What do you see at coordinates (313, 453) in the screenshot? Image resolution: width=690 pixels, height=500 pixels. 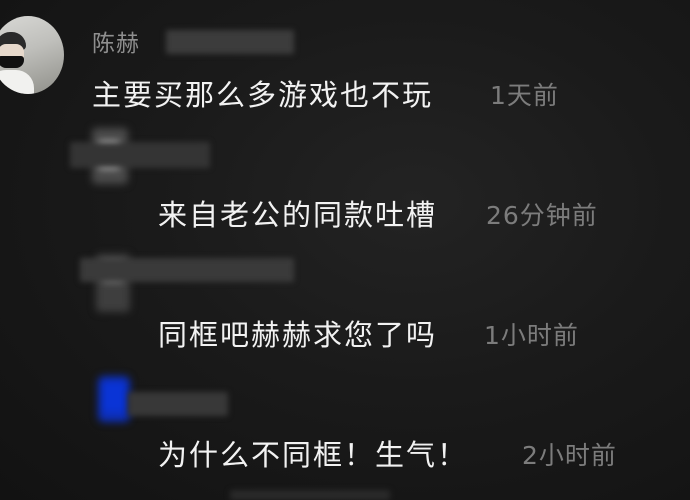 I see `comment-text: 为什么不同框！生气！` at bounding box center [313, 453].